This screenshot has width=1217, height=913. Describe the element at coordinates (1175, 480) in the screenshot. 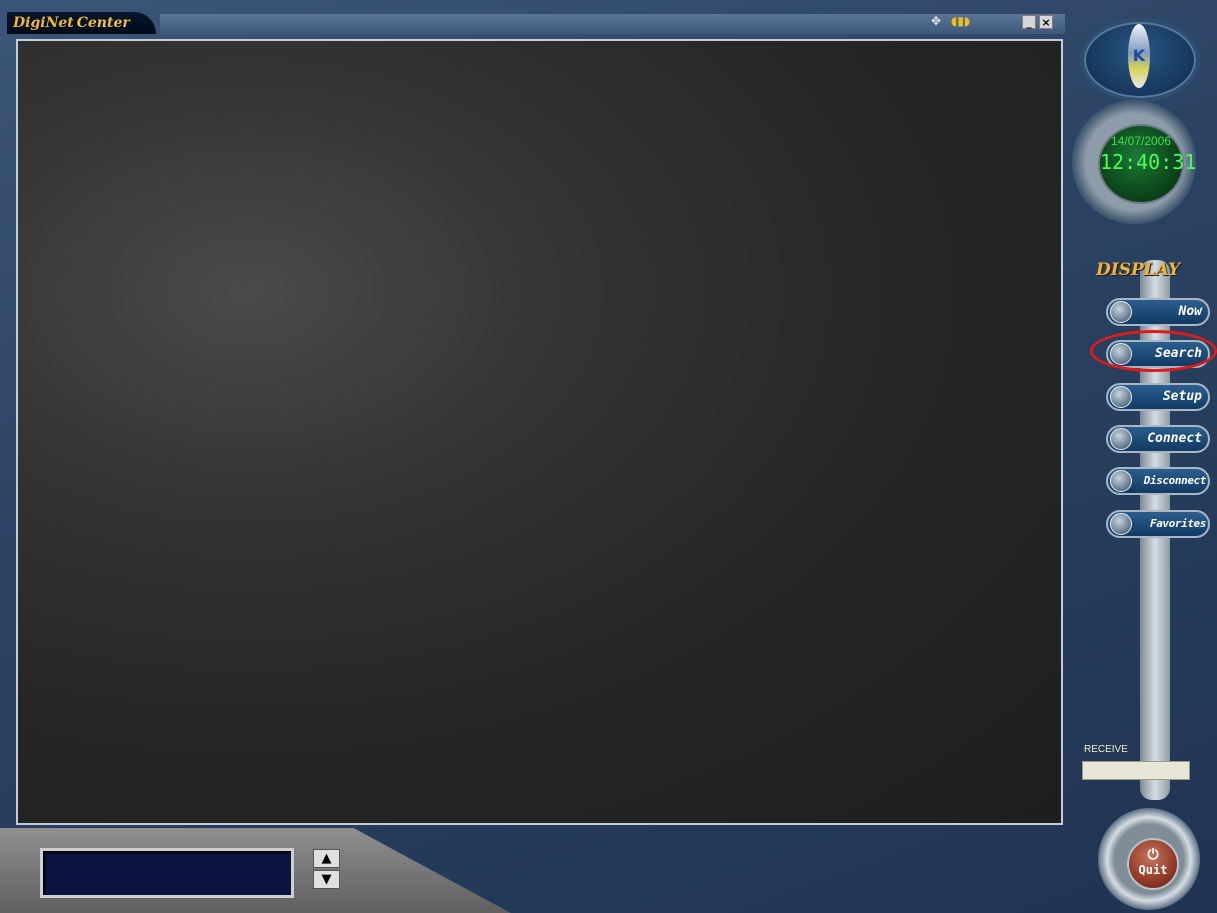

I see `disconnect-button-label: Disconnect` at that location.